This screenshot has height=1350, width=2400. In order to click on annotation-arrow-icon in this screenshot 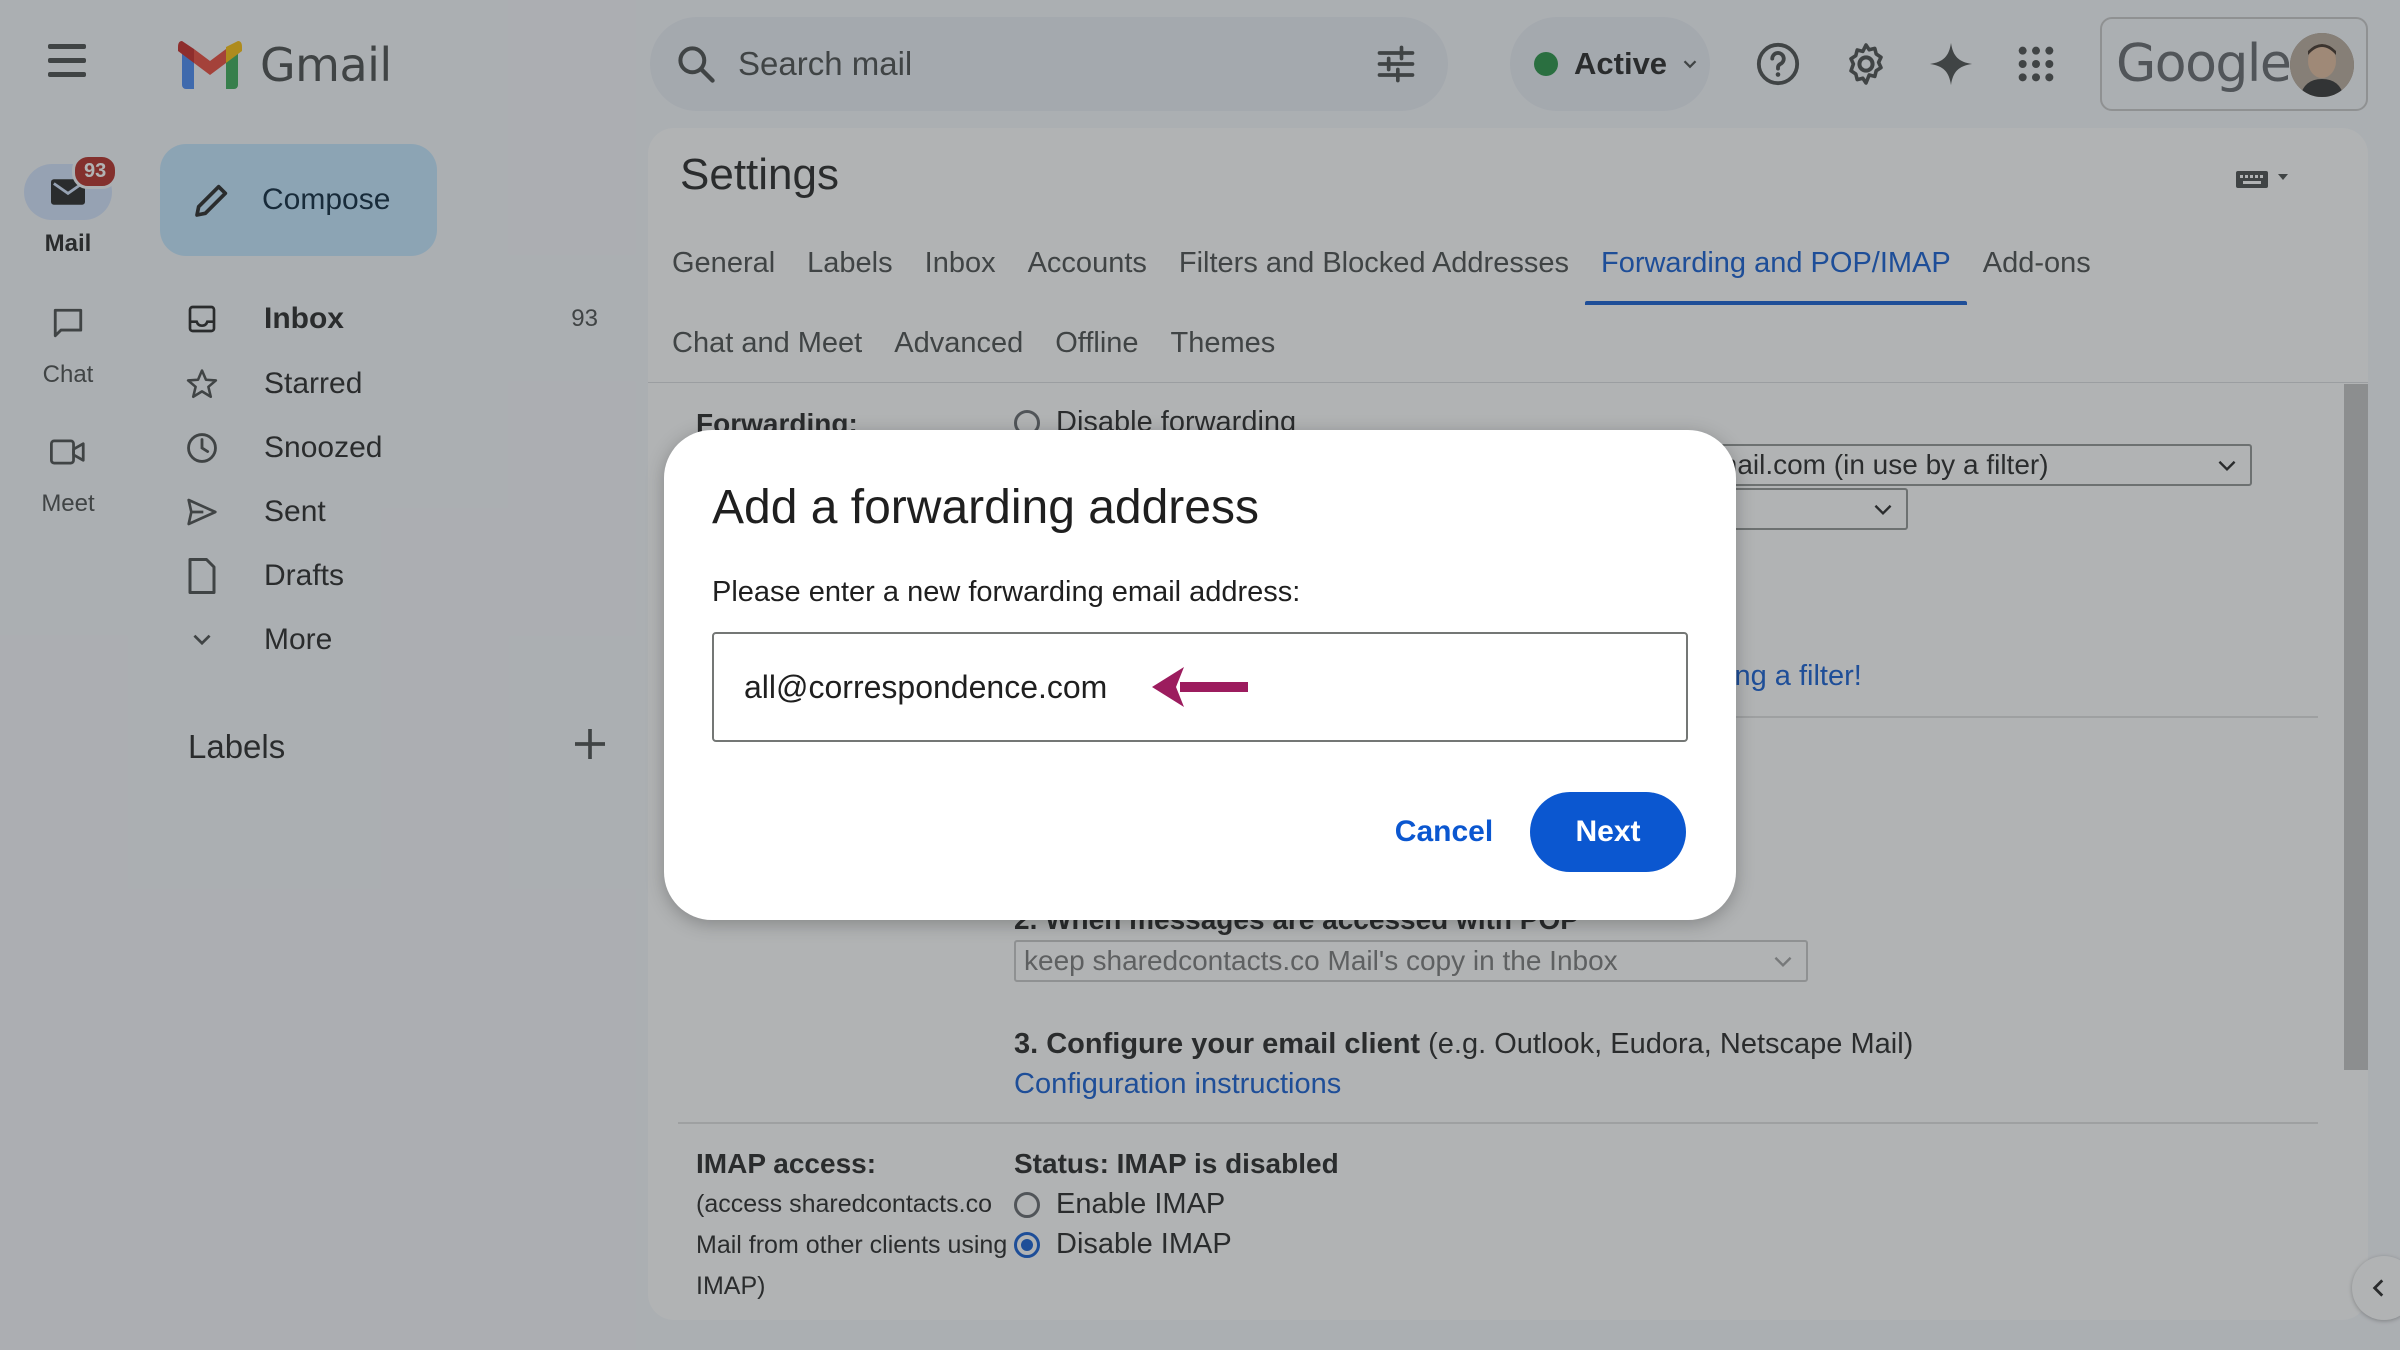, I will do `click(1200, 687)`.